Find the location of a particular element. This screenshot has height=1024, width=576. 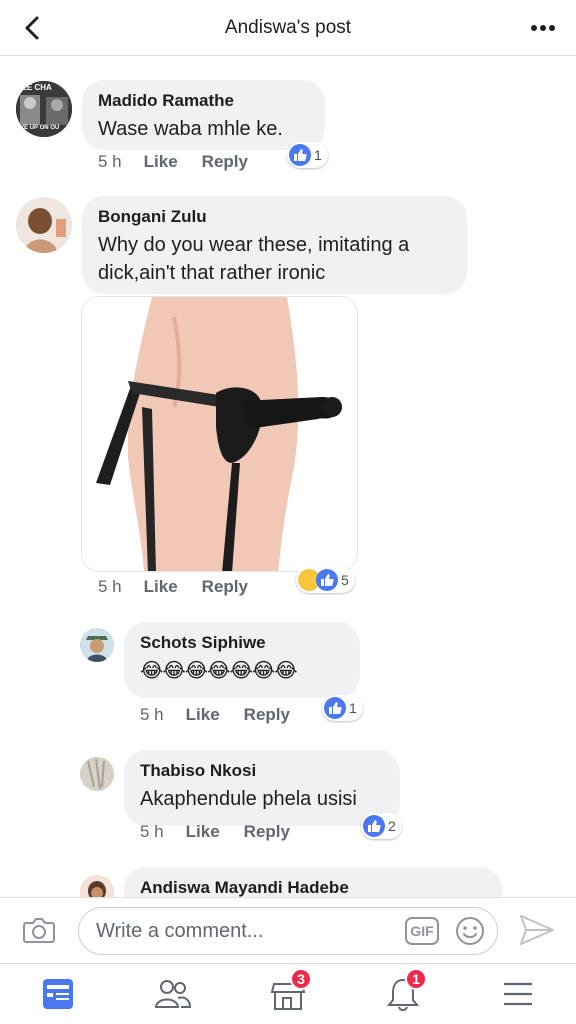

more-icon is located at coordinates (543, 28).